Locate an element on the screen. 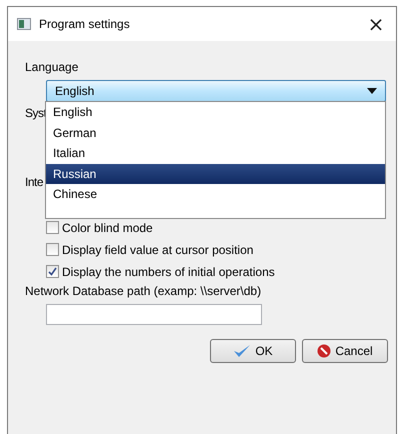  caret-icon is located at coordinates (372, 91).